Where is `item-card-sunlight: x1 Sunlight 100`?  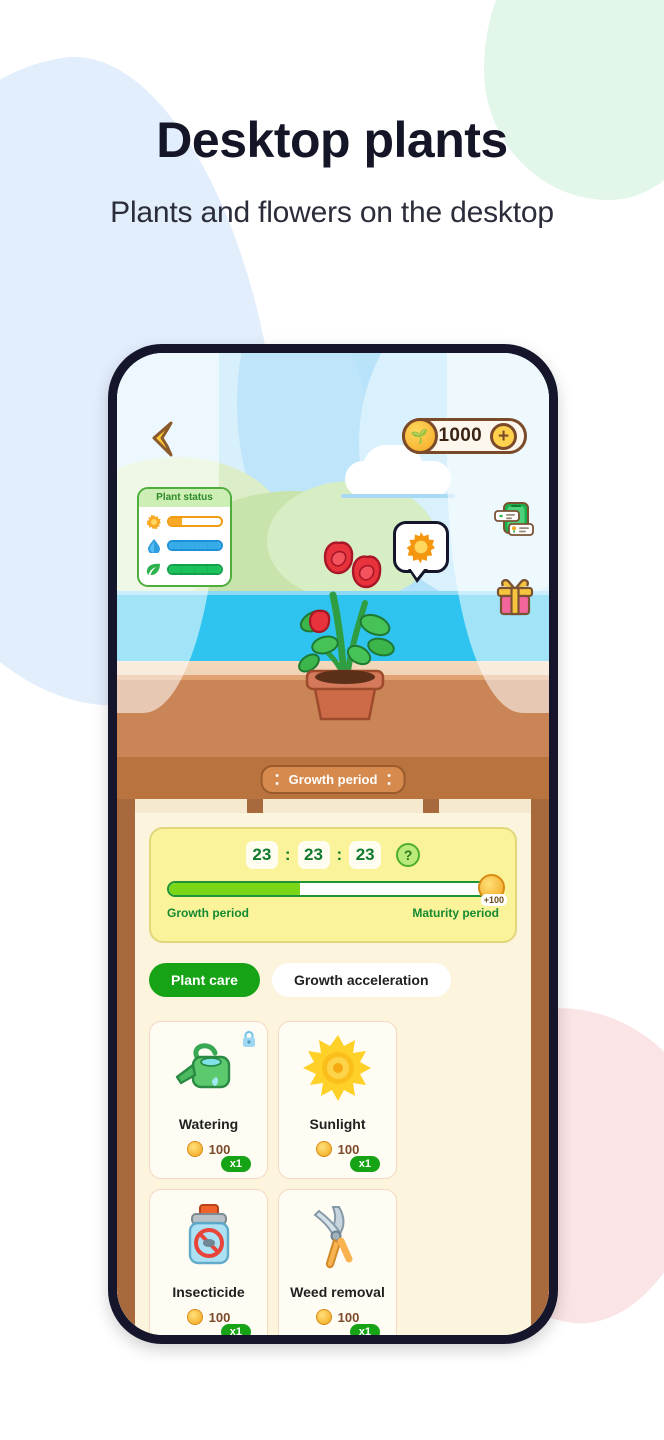
item-card-sunlight: x1 Sunlight 100 is located at coordinates (337, 1100).